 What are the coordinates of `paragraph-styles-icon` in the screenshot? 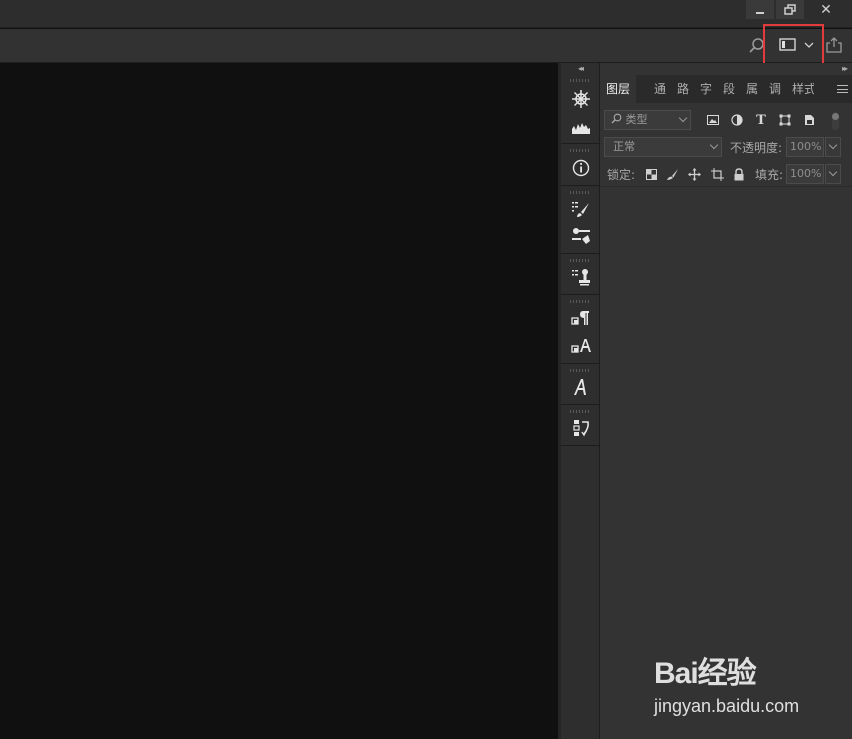 It's located at (580, 318).